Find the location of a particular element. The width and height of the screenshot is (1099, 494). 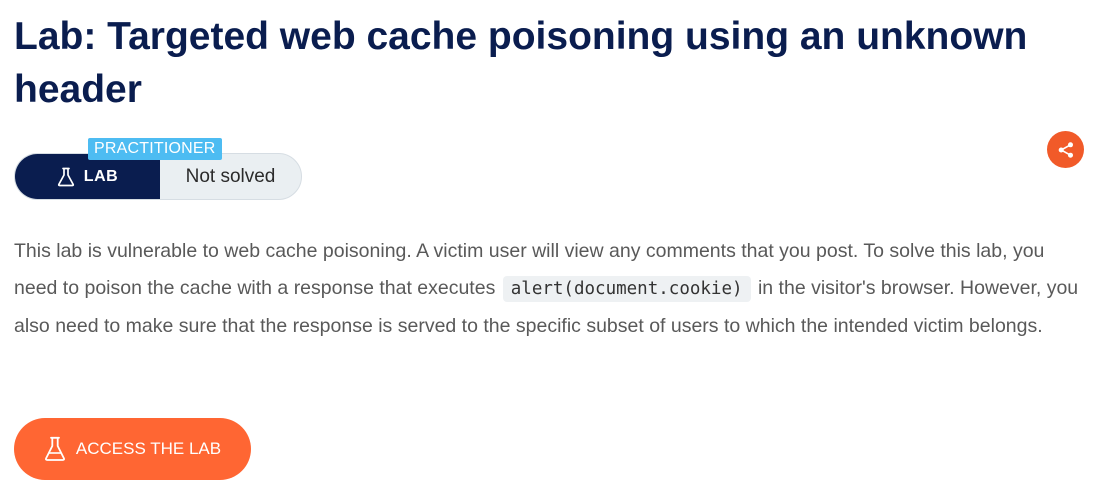

access-lab-label: ACCESS THE LAB is located at coordinates (148, 448).